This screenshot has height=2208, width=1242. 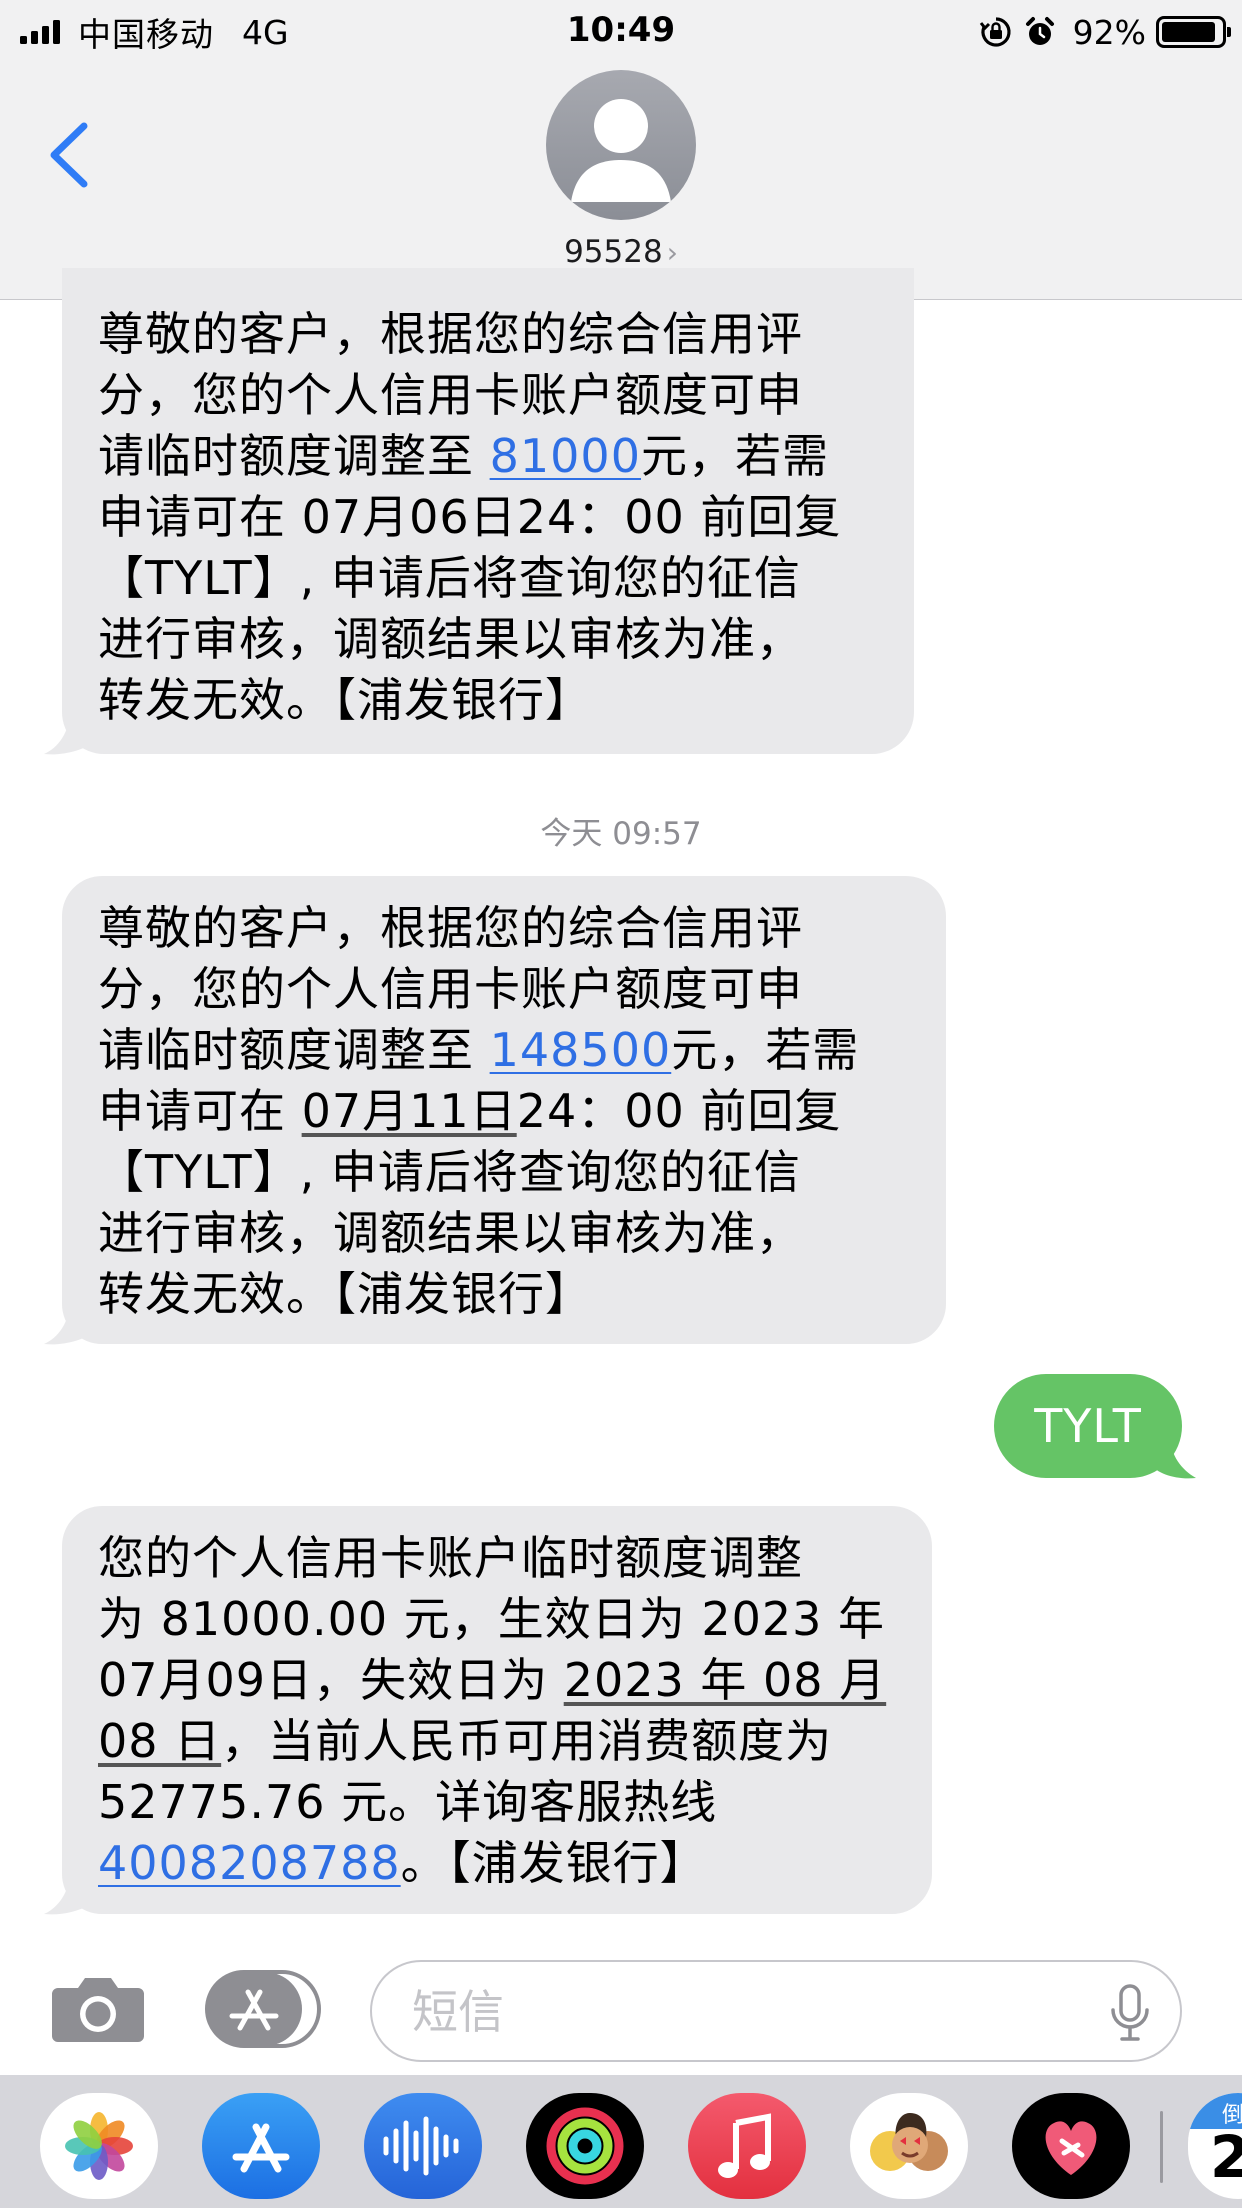 What do you see at coordinates (621, 31) in the screenshot?
I see `status-bar: 中国移动 4G 10:49 92%` at bounding box center [621, 31].